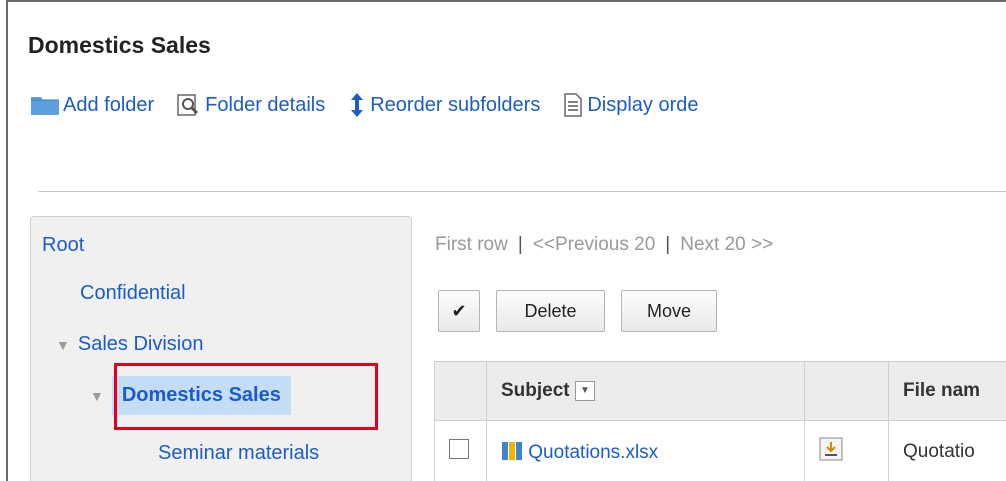 Image resolution: width=1006 pixels, height=481 pixels. Describe the element at coordinates (645, 391) in the screenshot. I see `subject-header: Subject ▼` at that location.